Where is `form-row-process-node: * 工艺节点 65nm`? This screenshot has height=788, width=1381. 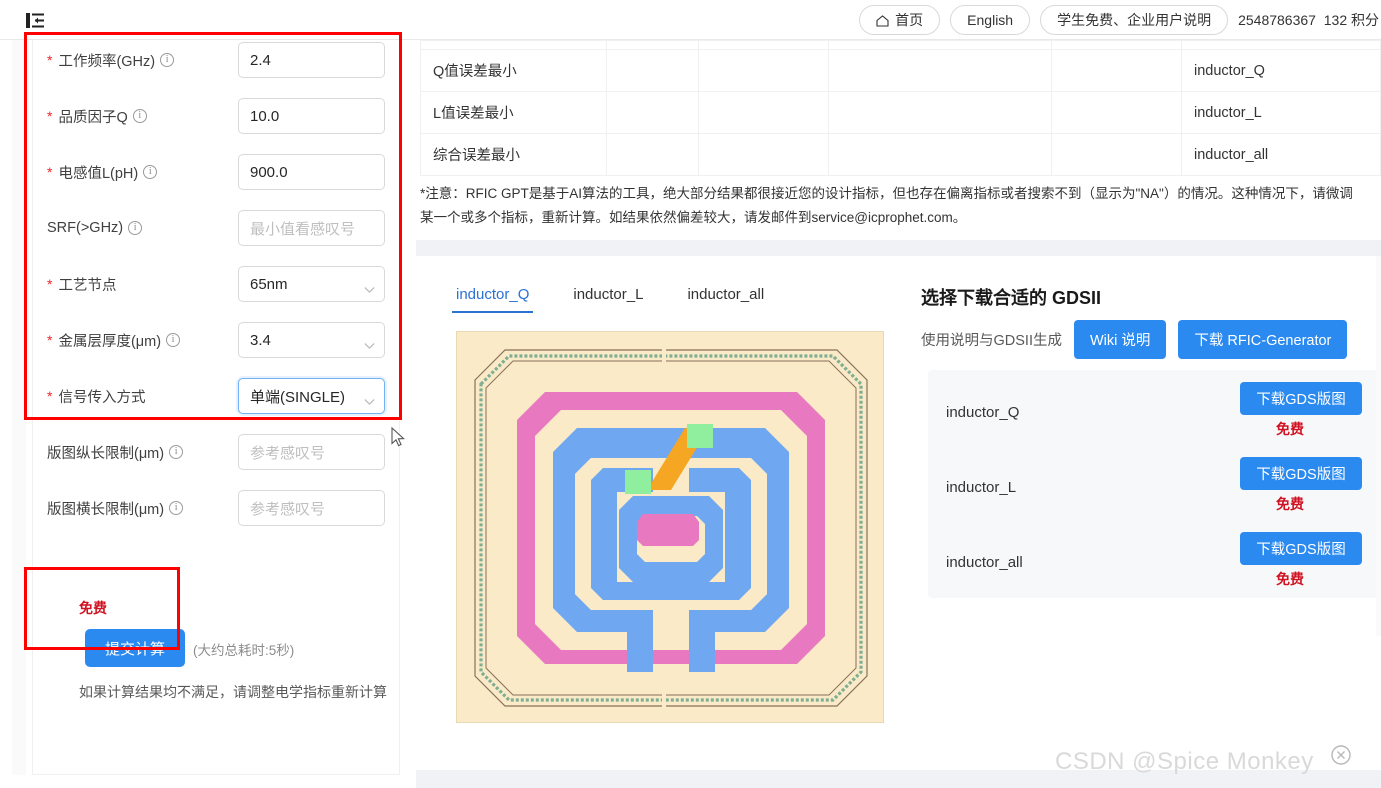
form-row-process-node: * 工艺节点 65nm is located at coordinates (217, 284).